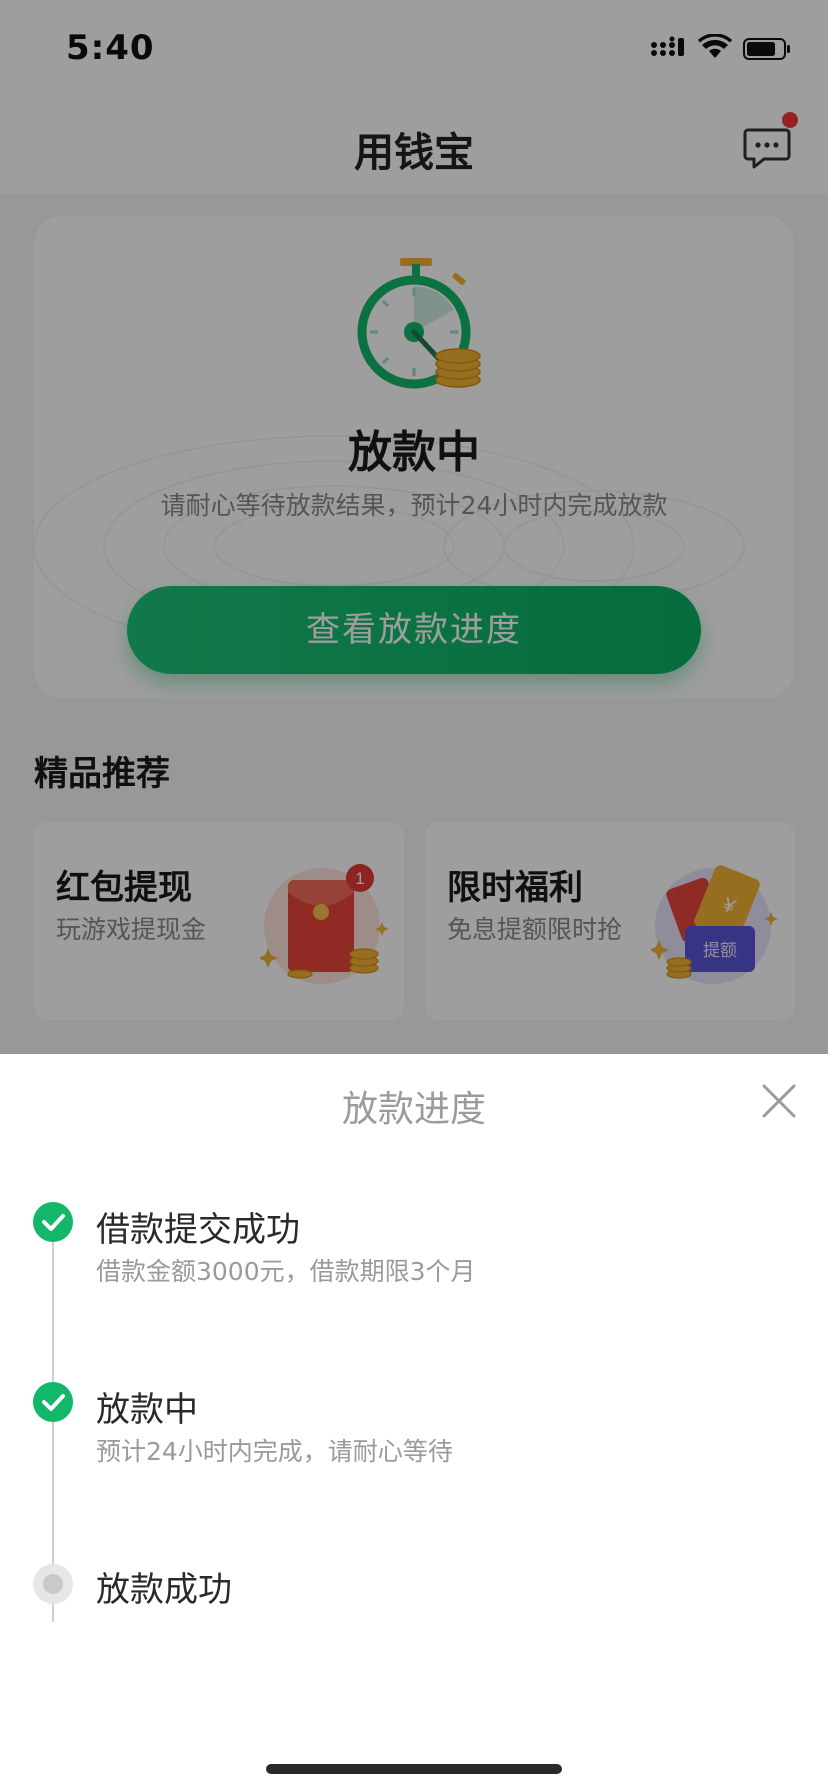 Image resolution: width=828 pixels, height=1792 pixels. What do you see at coordinates (515, 888) in the screenshot?
I see `promo-title: 限时福利` at bounding box center [515, 888].